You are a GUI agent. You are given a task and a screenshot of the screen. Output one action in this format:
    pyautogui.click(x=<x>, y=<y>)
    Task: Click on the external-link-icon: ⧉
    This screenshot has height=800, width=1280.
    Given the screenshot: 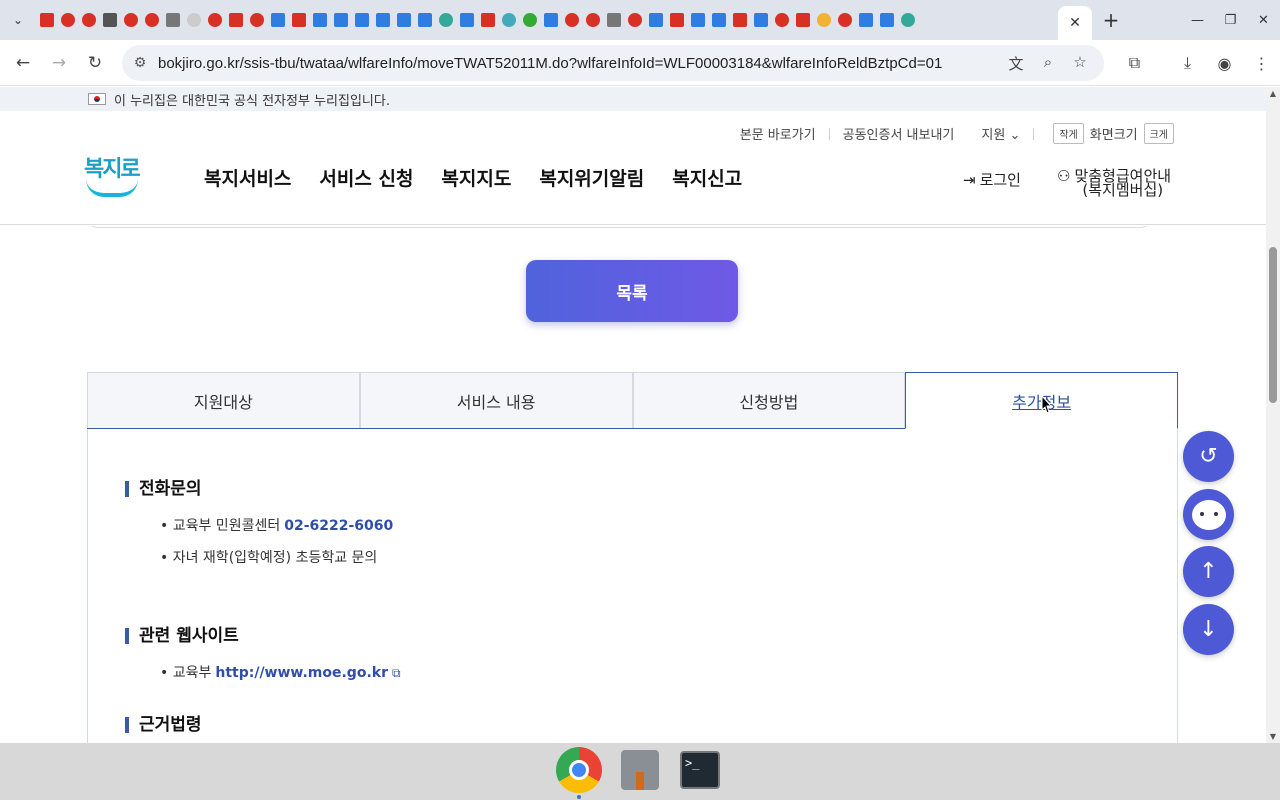 What is the action you would take?
    pyautogui.click(x=396, y=673)
    